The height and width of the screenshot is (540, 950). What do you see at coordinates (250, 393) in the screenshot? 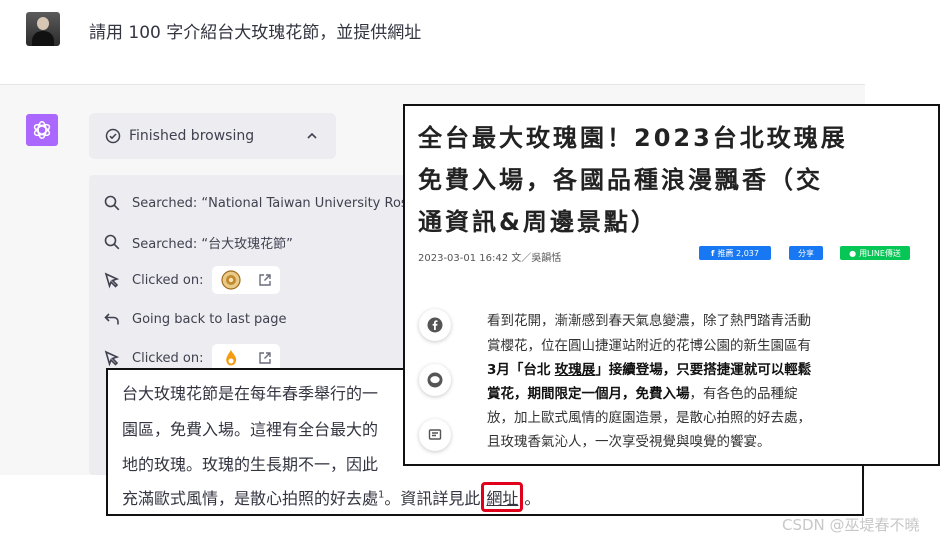
I see `answer-line: 台大玫瑰花節是在每年春季舉行的一` at bounding box center [250, 393].